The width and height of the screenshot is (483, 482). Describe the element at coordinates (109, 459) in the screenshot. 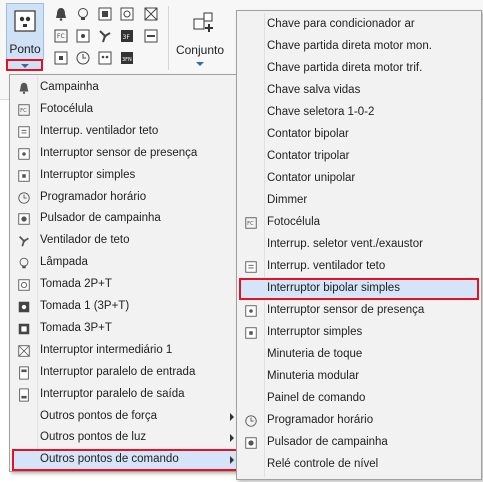

I see `menu-item-label: Outros pontos de comando` at that location.